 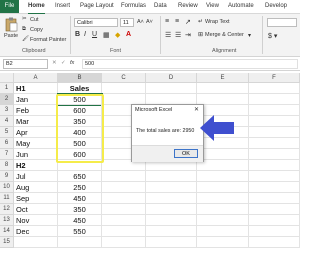 What do you see at coordinates (223, 78) in the screenshot?
I see `column-header-e: E` at bounding box center [223, 78].